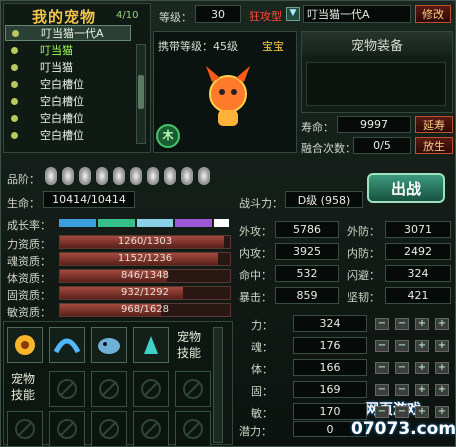 The height and width of the screenshot is (447, 456). I want to click on watermark-site: 07073.com, so click(403, 429).